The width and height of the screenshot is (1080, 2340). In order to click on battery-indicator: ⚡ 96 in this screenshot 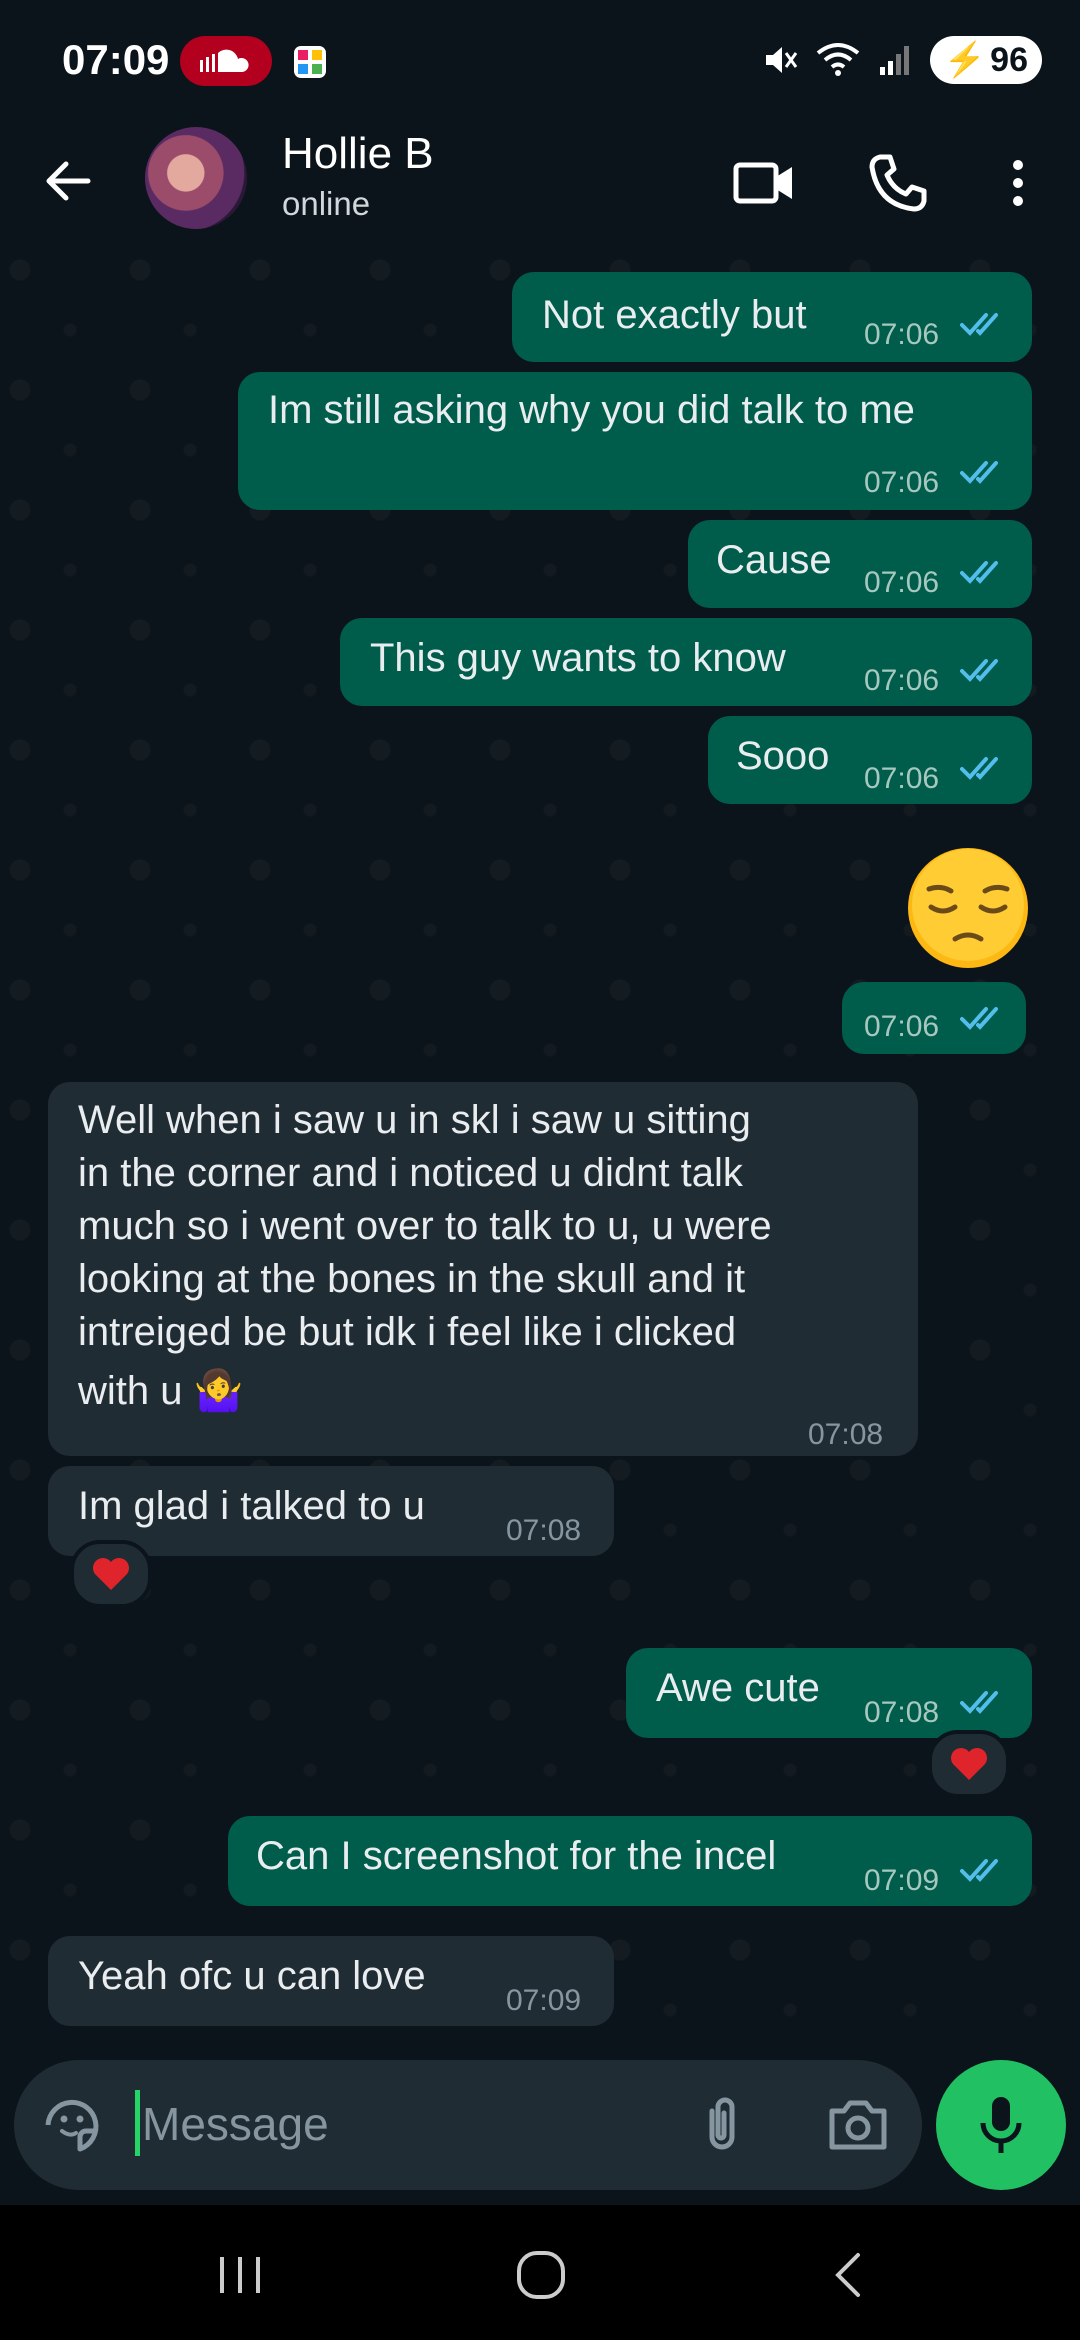, I will do `click(985, 60)`.